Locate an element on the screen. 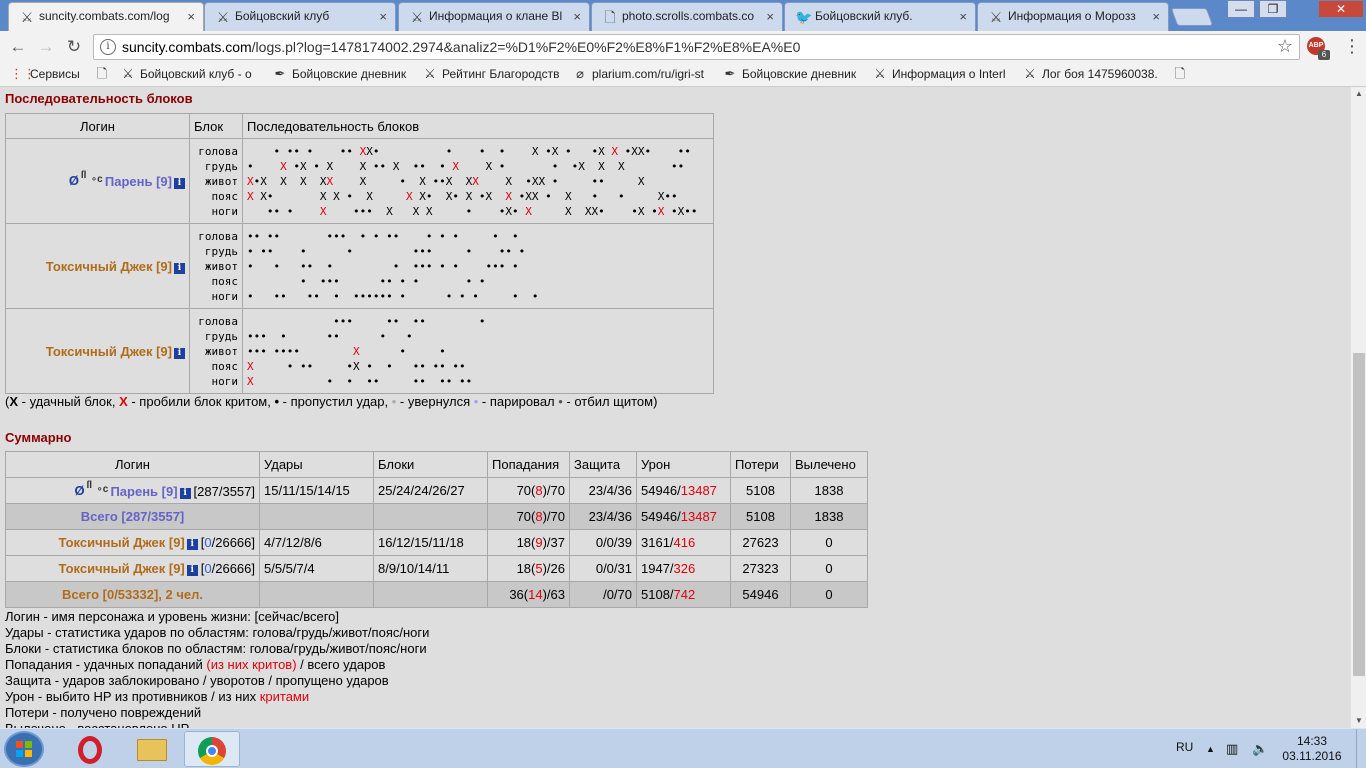 The width and height of the screenshot is (1366, 768). tab-3: 🗋 photo.scrolls.combats.co × is located at coordinates (687, 16).